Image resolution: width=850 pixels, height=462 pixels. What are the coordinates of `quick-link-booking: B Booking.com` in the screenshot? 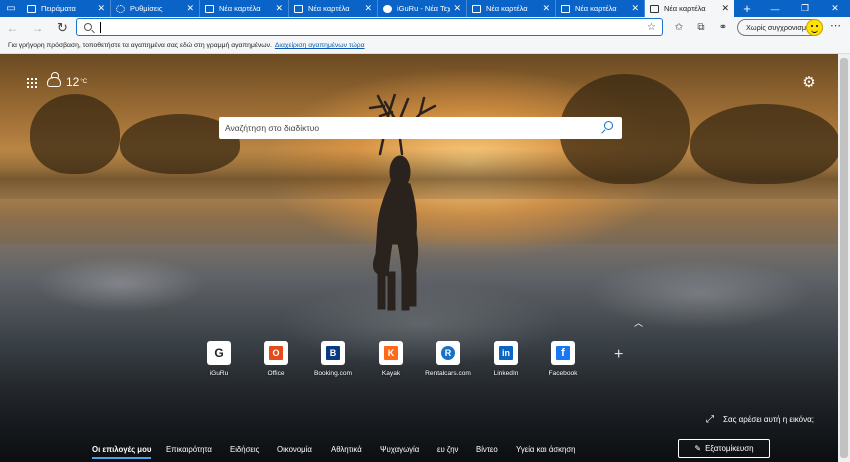 It's located at (333, 359).